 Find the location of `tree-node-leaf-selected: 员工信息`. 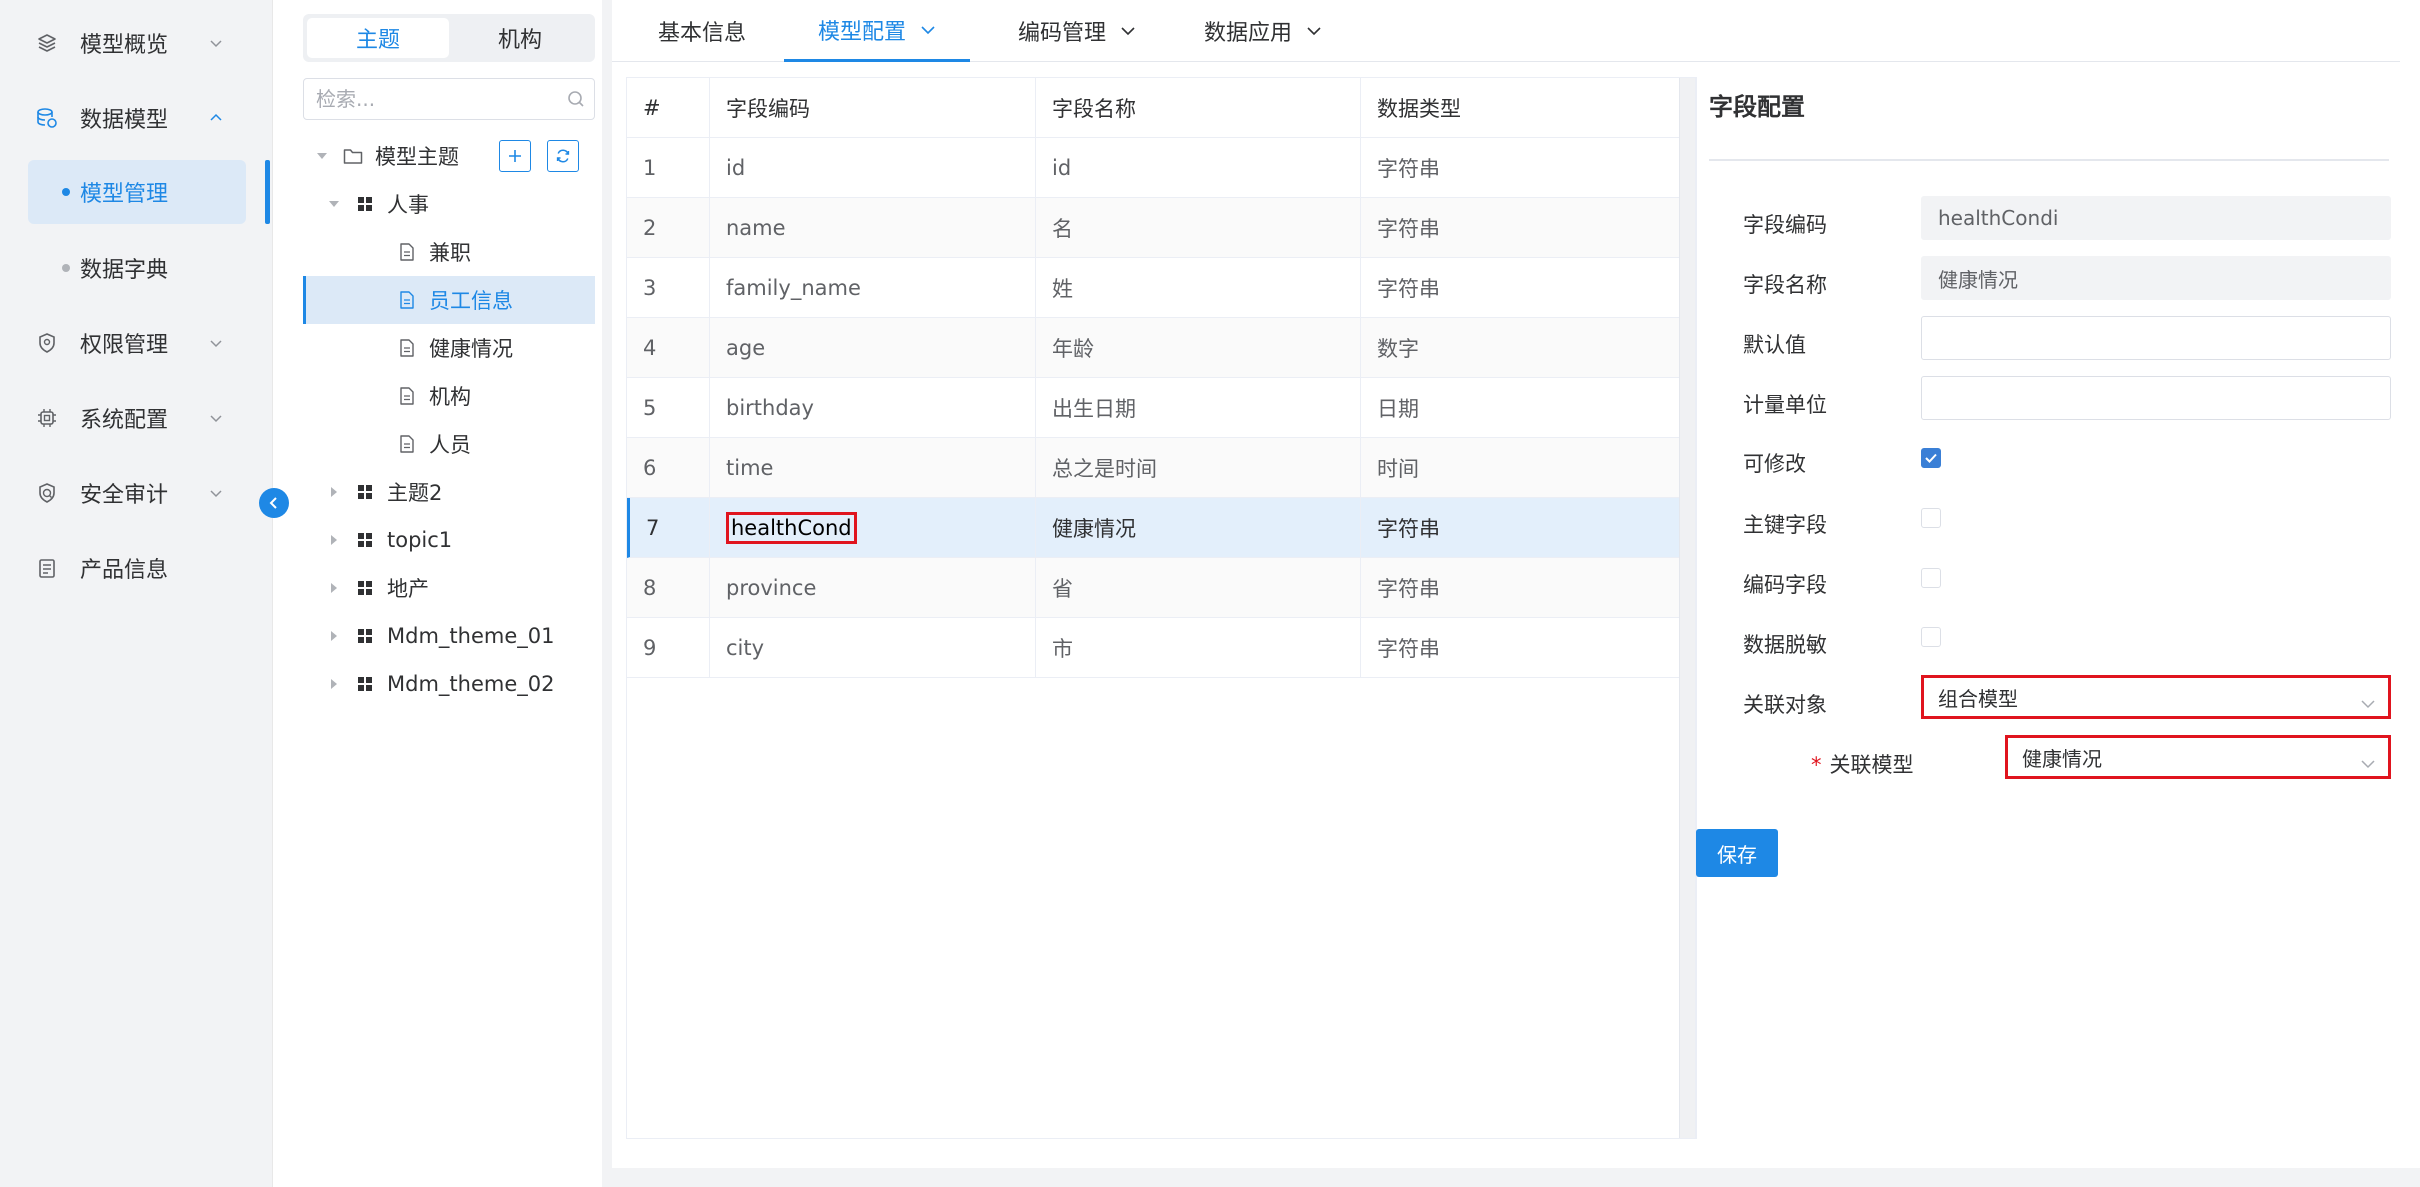

tree-node-leaf-selected: 员工信息 is located at coordinates (449, 300).